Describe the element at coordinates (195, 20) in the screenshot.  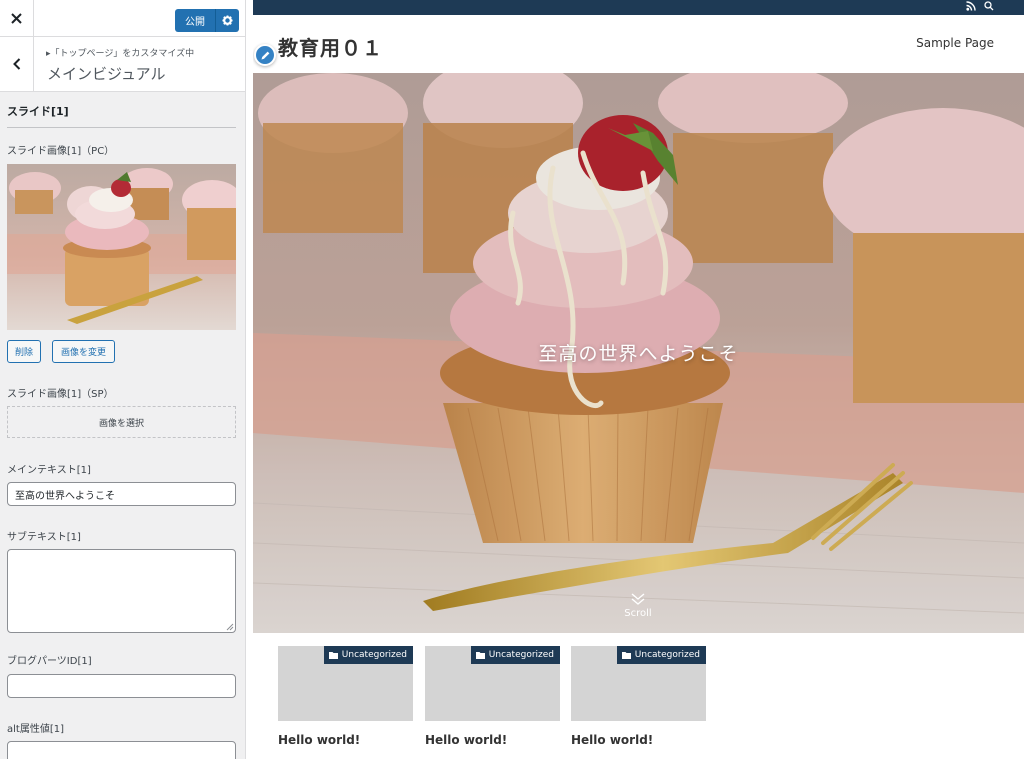
I see `publish-button: 公開` at that location.